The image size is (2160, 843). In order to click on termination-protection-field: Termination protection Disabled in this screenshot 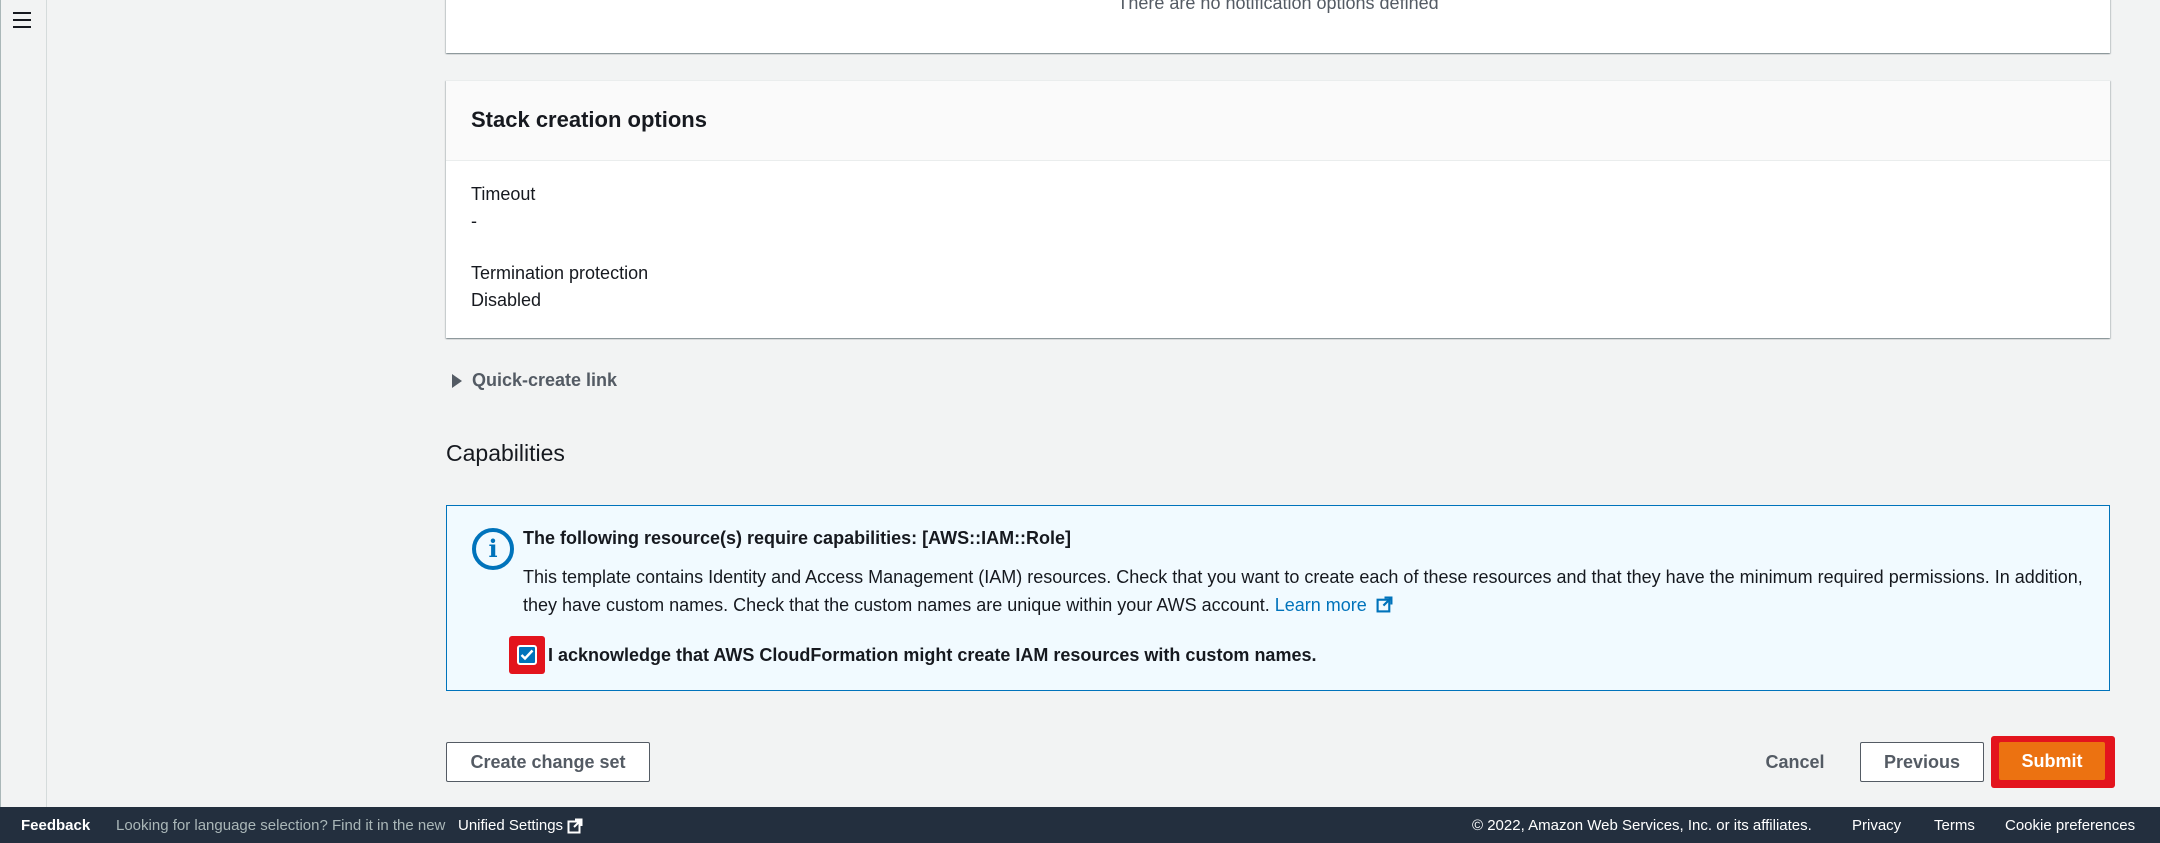, I will do `click(559, 287)`.